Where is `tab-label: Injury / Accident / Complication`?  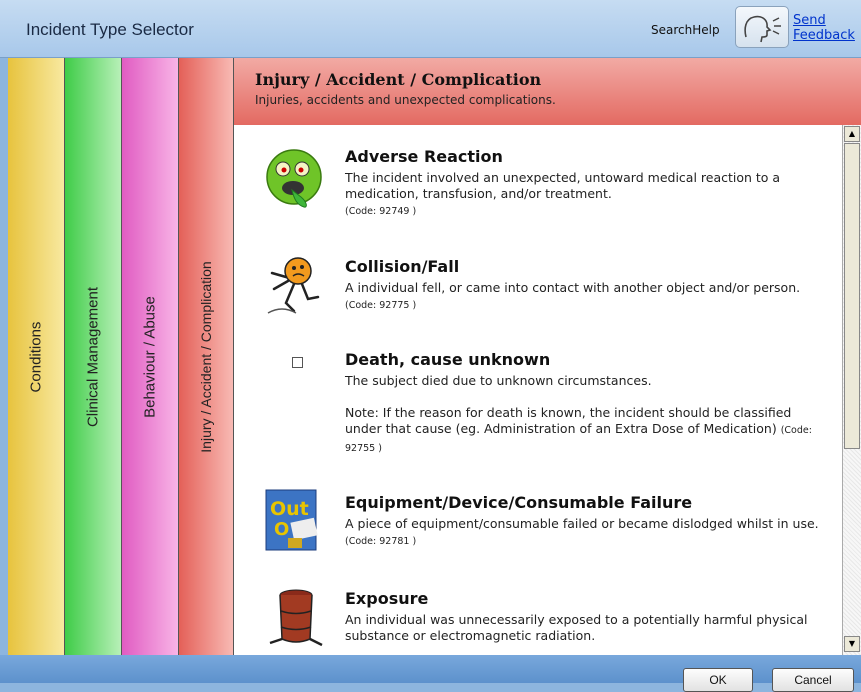 tab-label: Injury / Accident / Complication is located at coordinates (206, 356).